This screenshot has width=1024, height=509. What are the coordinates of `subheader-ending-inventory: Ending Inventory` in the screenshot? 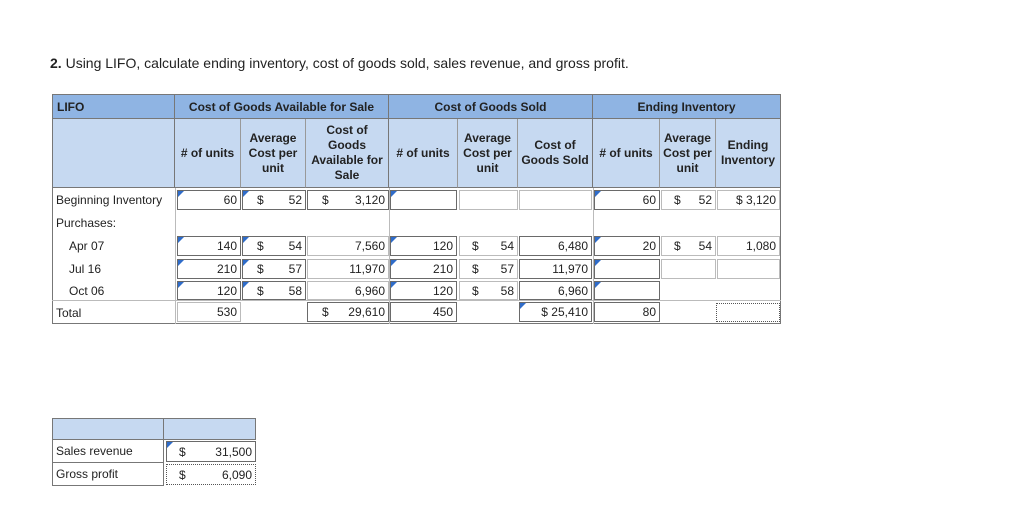 It's located at (748, 153).